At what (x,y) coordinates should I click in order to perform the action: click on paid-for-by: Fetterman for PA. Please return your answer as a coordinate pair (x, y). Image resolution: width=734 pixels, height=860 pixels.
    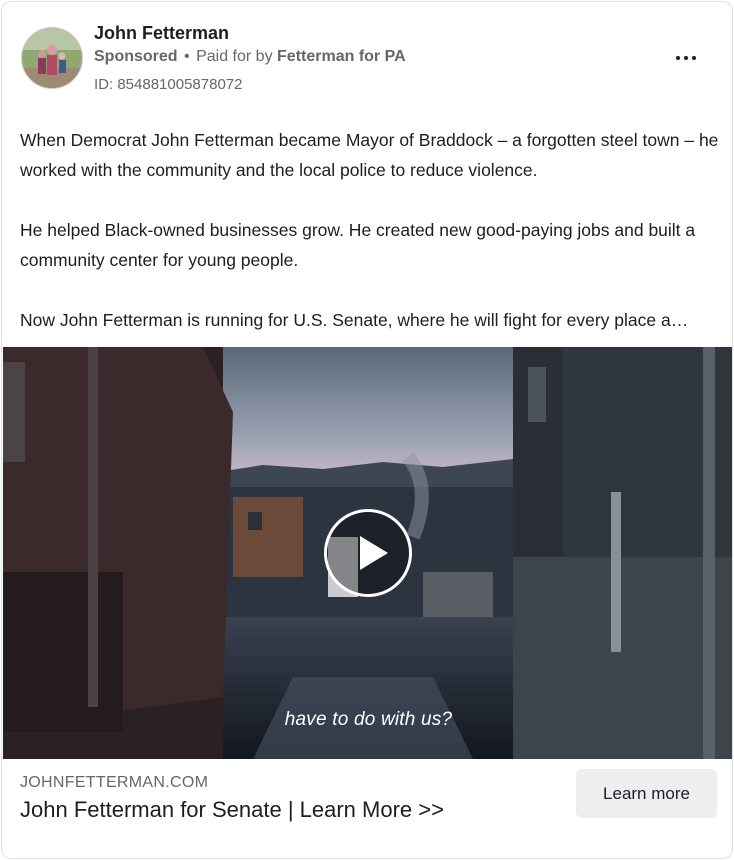
    Looking at the image, I should click on (341, 56).